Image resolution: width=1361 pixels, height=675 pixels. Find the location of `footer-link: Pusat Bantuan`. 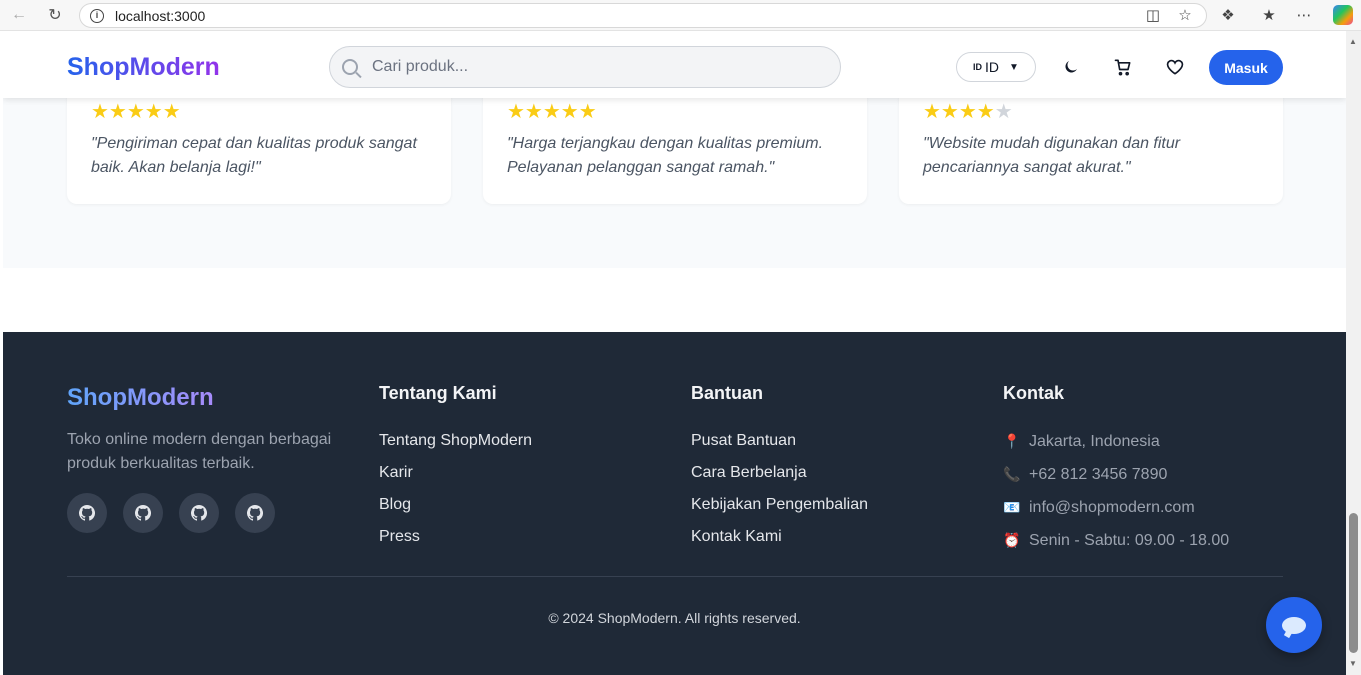

footer-link: Pusat Bantuan is located at coordinates (779, 441).